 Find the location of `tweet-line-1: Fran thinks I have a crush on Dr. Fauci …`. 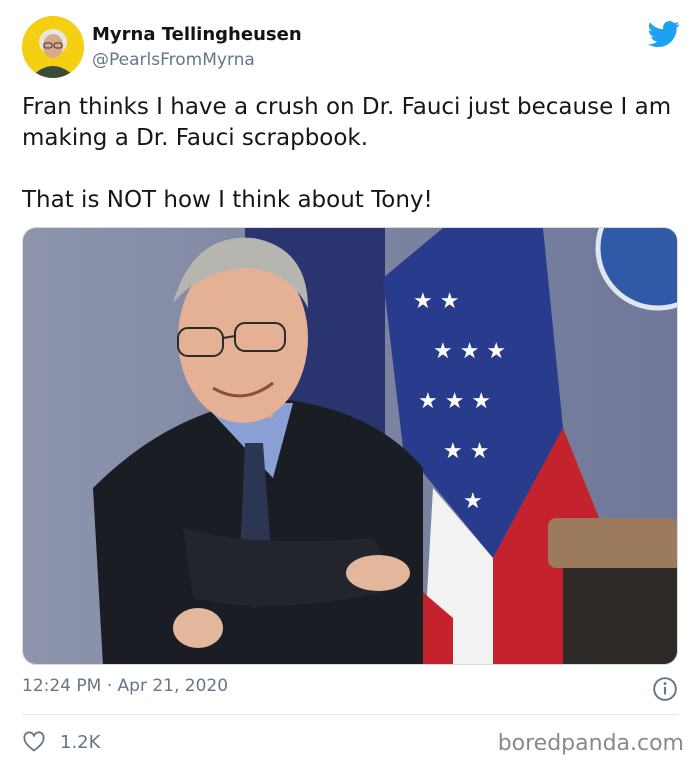

tweet-line-1: Fran thinks I have a crush on Dr. Fauci … is located at coordinates (347, 122).